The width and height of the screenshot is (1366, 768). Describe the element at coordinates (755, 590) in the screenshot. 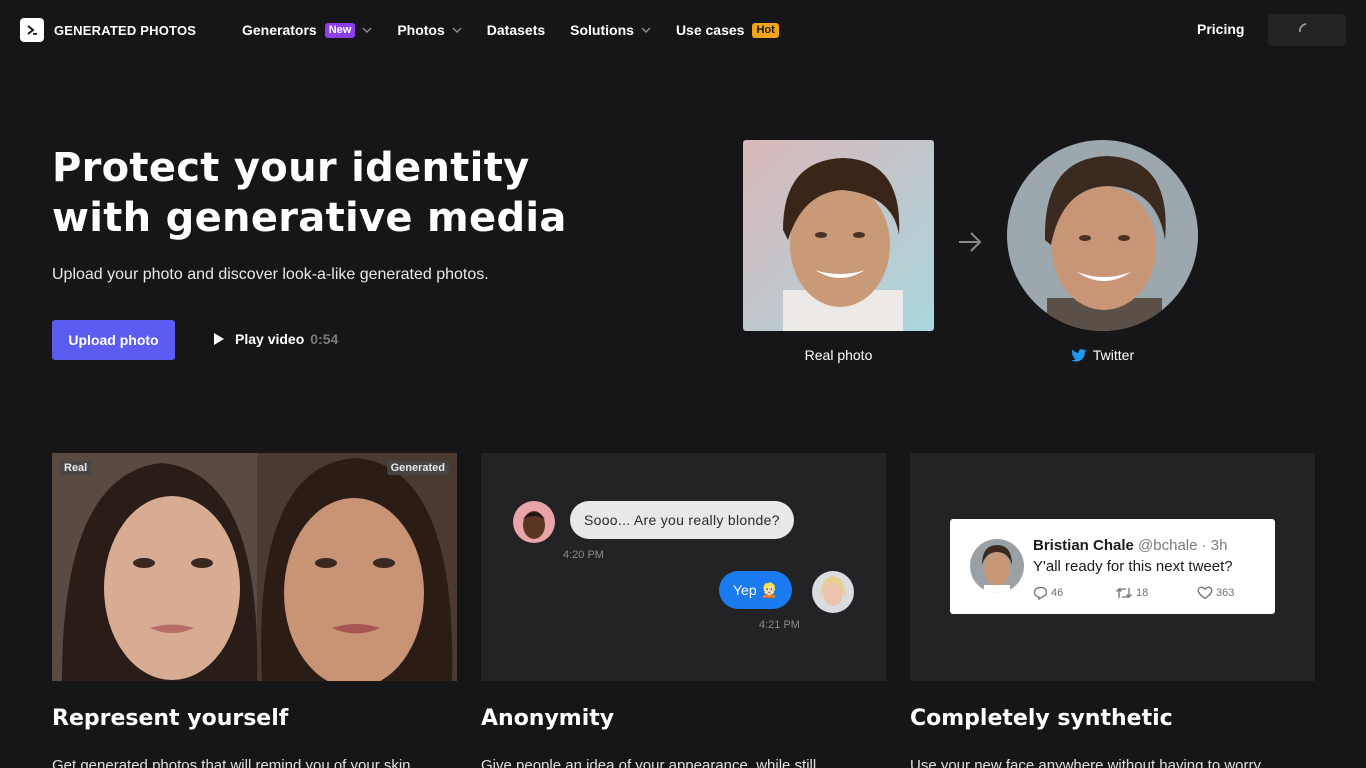

I see `outgoing-message: Yep 👱🏻` at that location.